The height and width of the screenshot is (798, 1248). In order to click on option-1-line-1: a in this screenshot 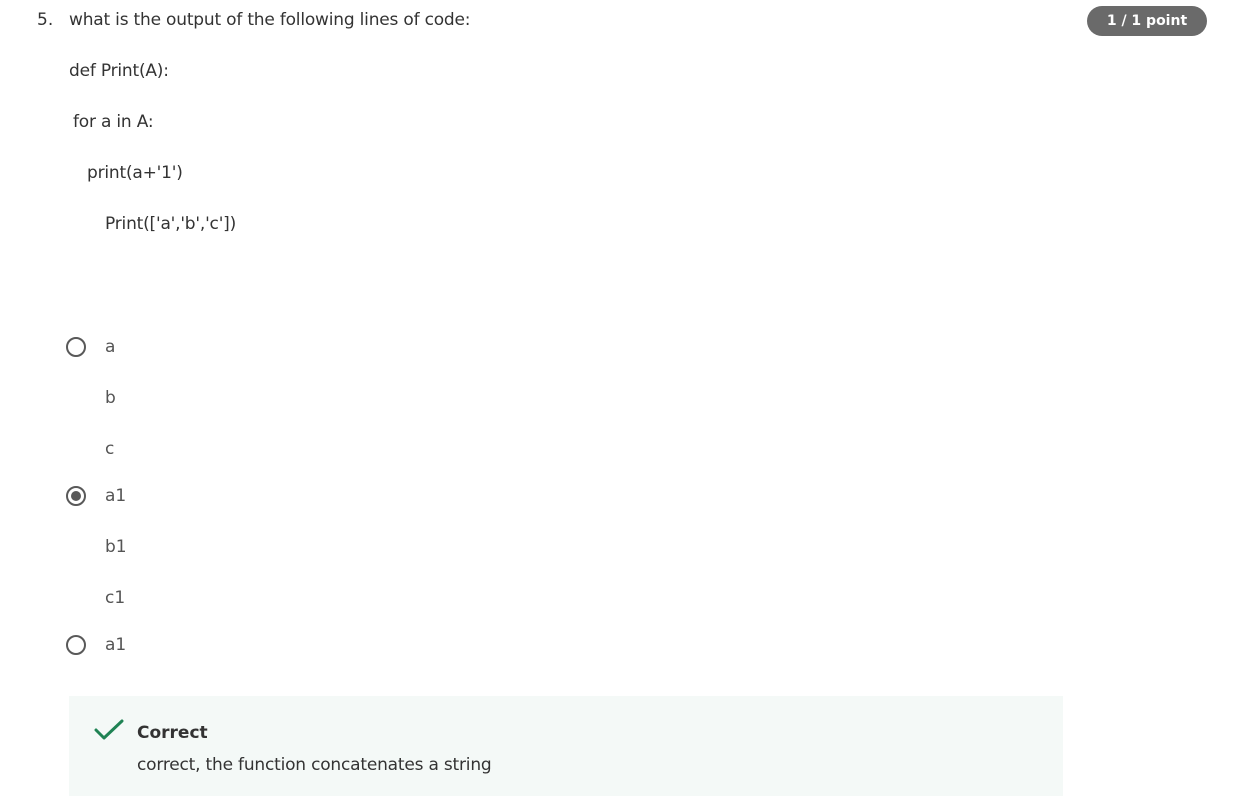, I will do `click(110, 347)`.